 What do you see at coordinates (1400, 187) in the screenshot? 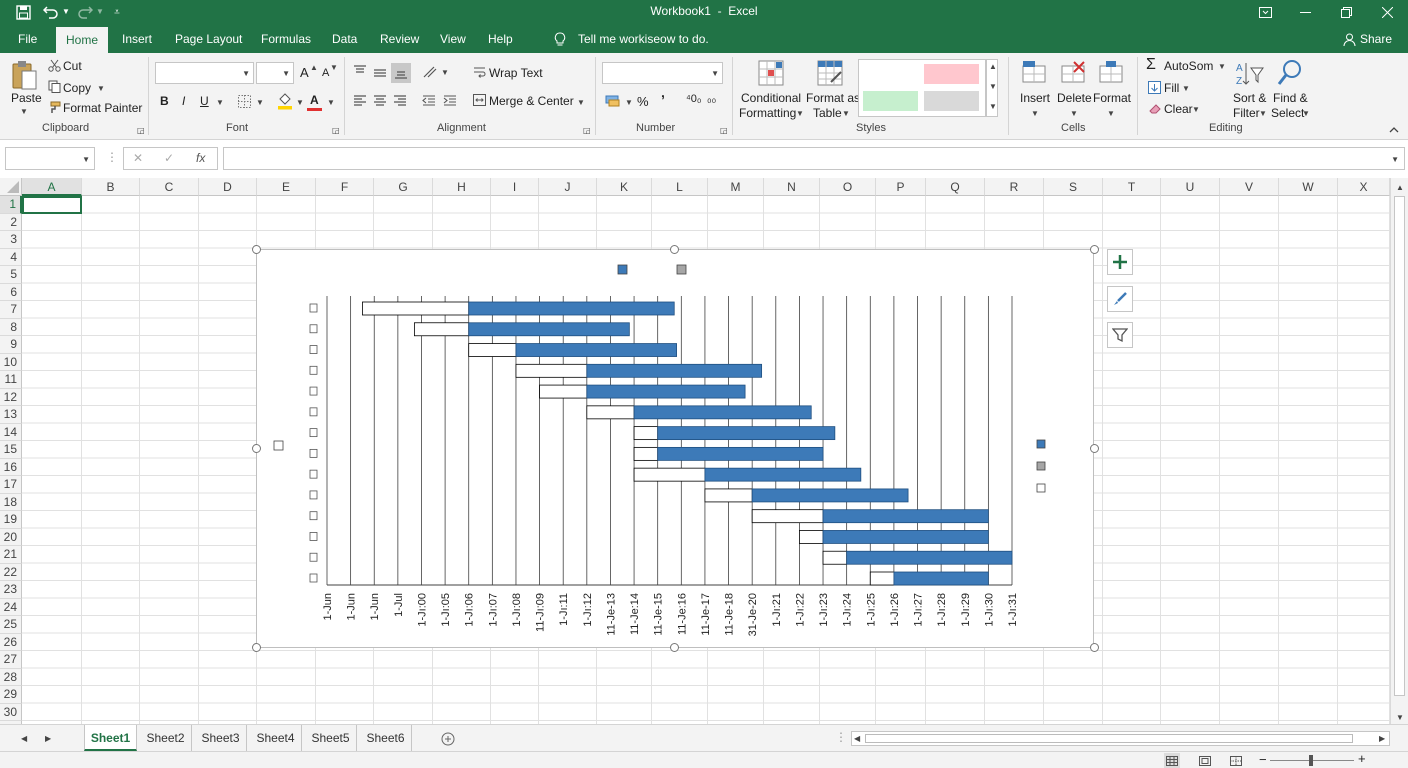
I see `scroll-up-arrow-icon: ▲` at bounding box center [1400, 187].